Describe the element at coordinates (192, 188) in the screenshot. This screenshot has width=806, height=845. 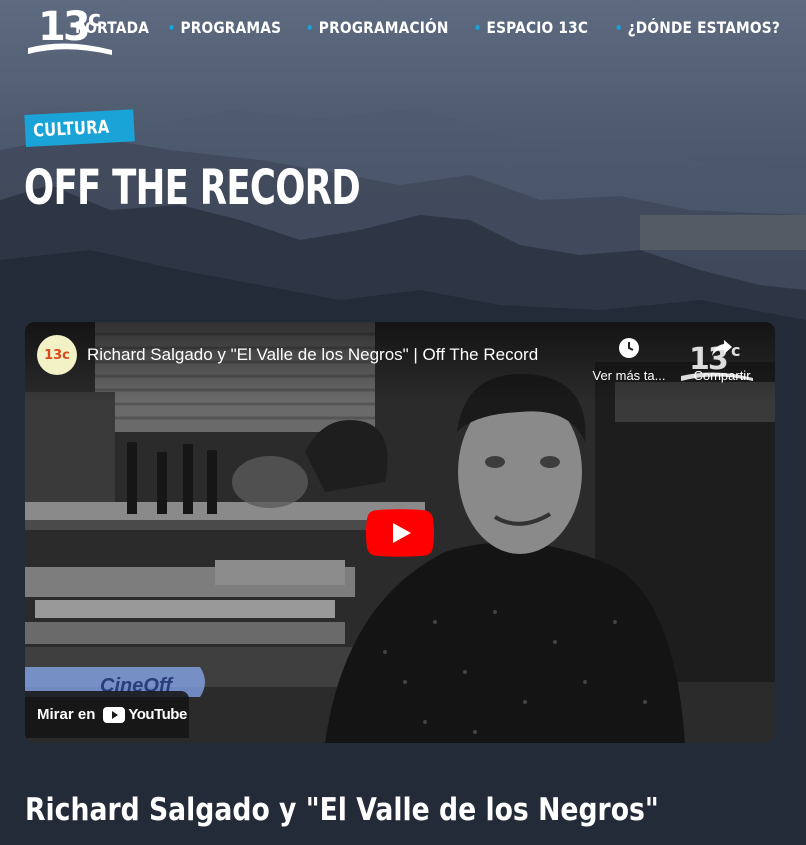
I see `program-title: OFF THE RECORD` at that location.